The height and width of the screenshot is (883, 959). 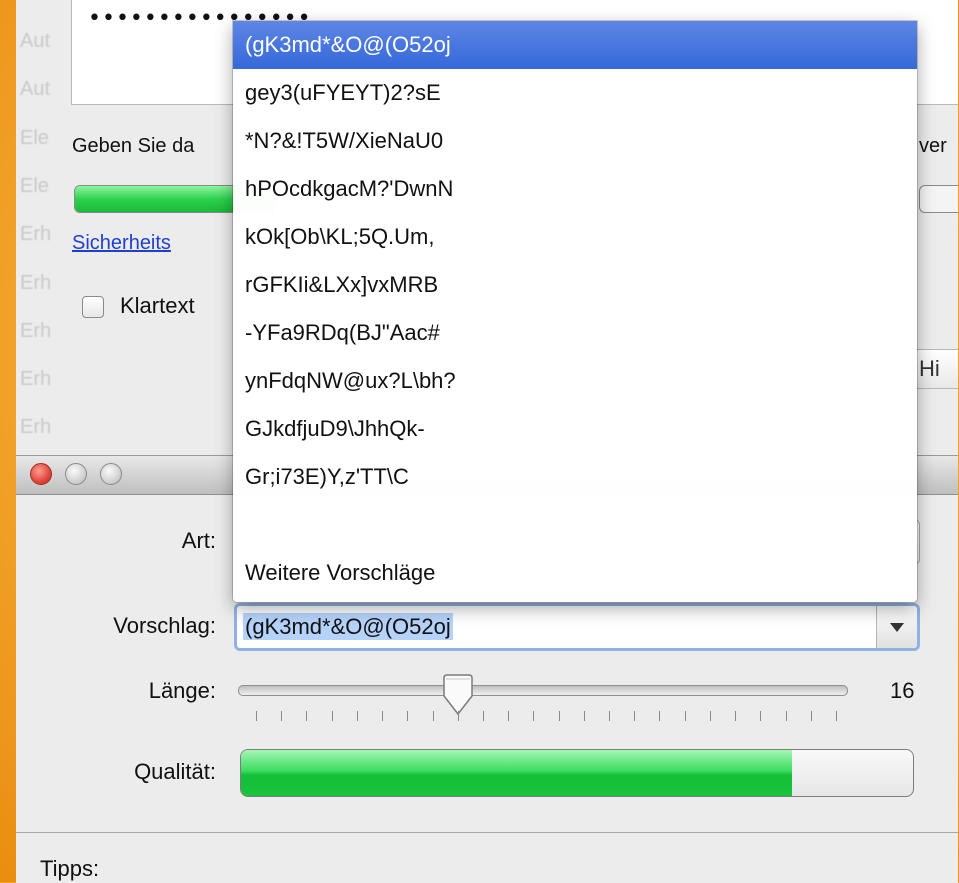 What do you see at coordinates (577, 627) in the screenshot?
I see `suggestion-combobox: (gK3md*&O@(O52oj` at bounding box center [577, 627].